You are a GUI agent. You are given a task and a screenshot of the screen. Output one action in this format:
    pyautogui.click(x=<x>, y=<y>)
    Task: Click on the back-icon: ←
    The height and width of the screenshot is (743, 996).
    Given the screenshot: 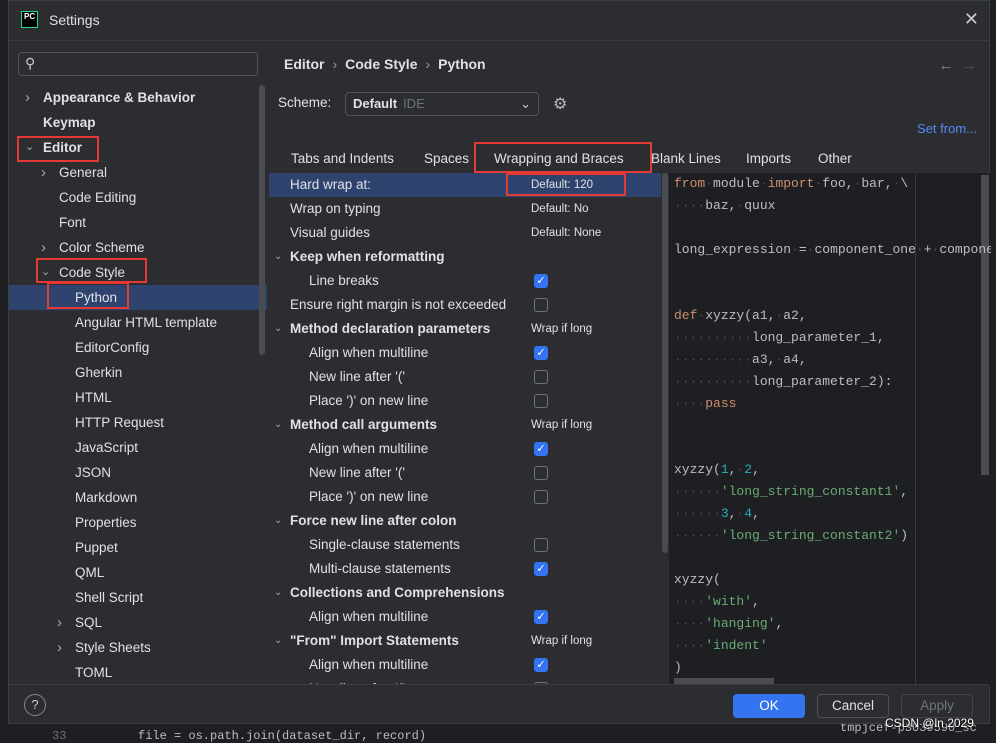 What is the action you would take?
    pyautogui.click(x=946, y=65)
    